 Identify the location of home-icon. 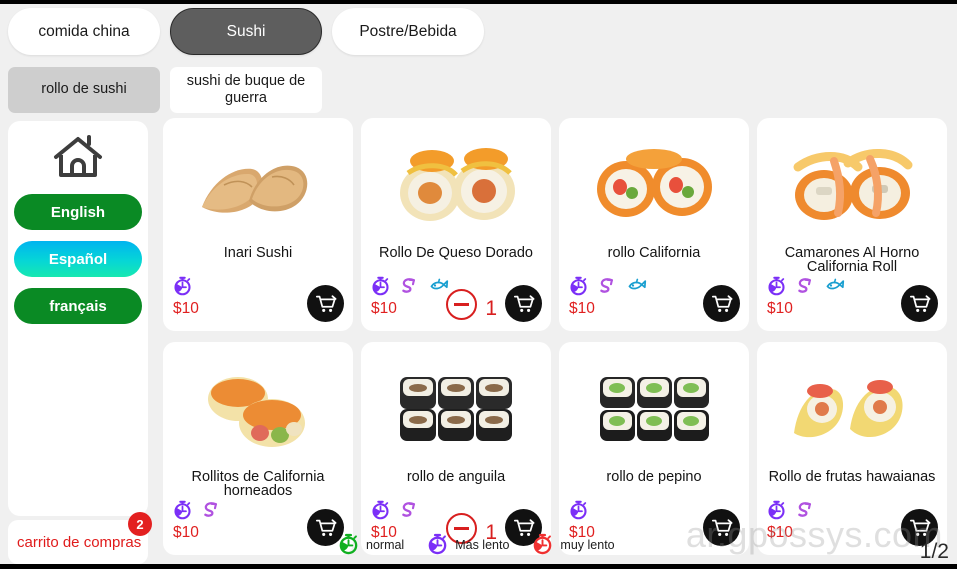
(78, 159).